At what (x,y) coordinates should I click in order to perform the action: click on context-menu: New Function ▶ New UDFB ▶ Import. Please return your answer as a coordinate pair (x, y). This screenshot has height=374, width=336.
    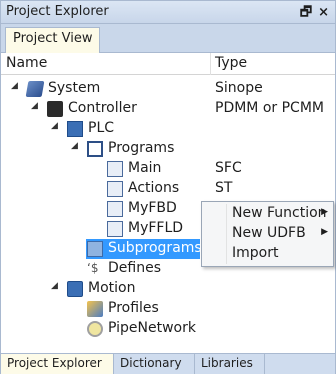
    Looking at the image, I should click on (267, 234).